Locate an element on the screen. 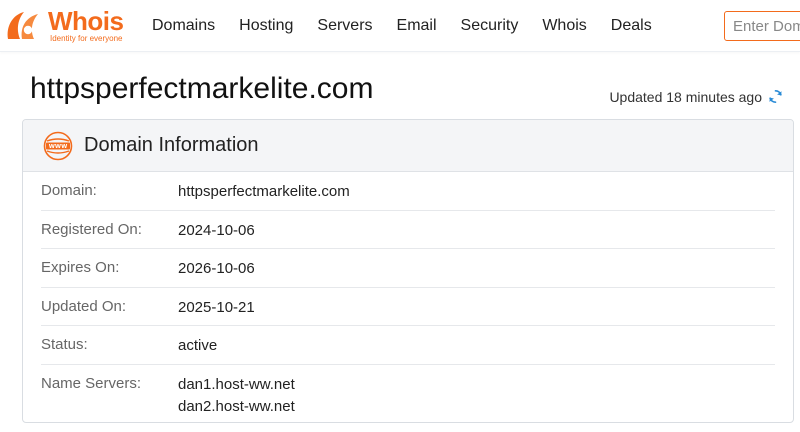 This screenshot has width=800, height=432. nav-item-hosting: Hosting is located at coordinates (266, 26).